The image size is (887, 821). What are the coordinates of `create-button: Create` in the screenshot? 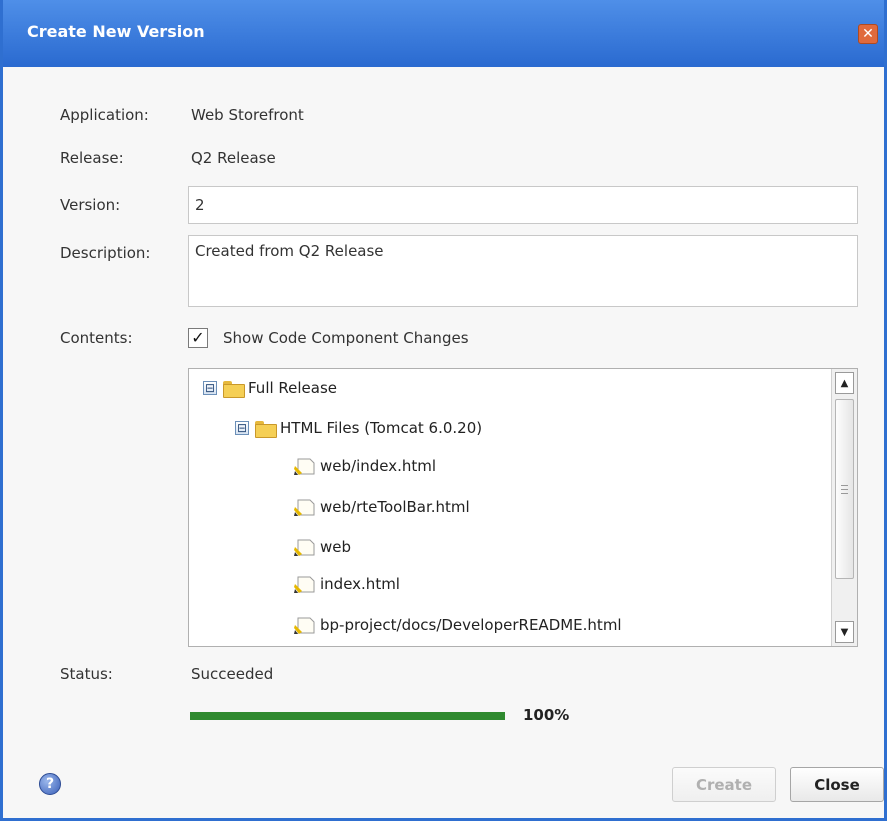 It's located at (724, 784).